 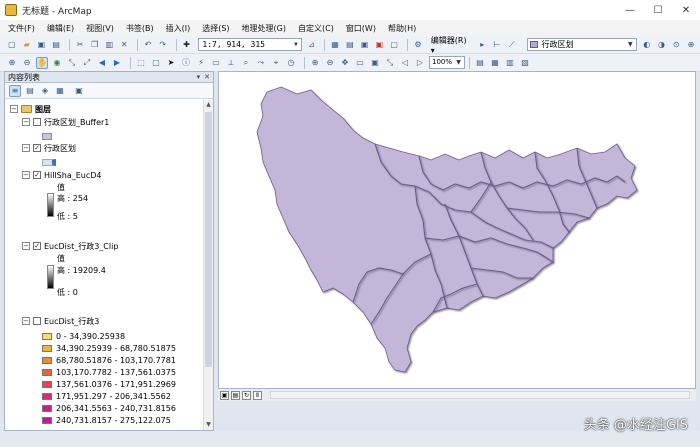 I want to click on paste-icon: ▥, so click(x=110, y=45).